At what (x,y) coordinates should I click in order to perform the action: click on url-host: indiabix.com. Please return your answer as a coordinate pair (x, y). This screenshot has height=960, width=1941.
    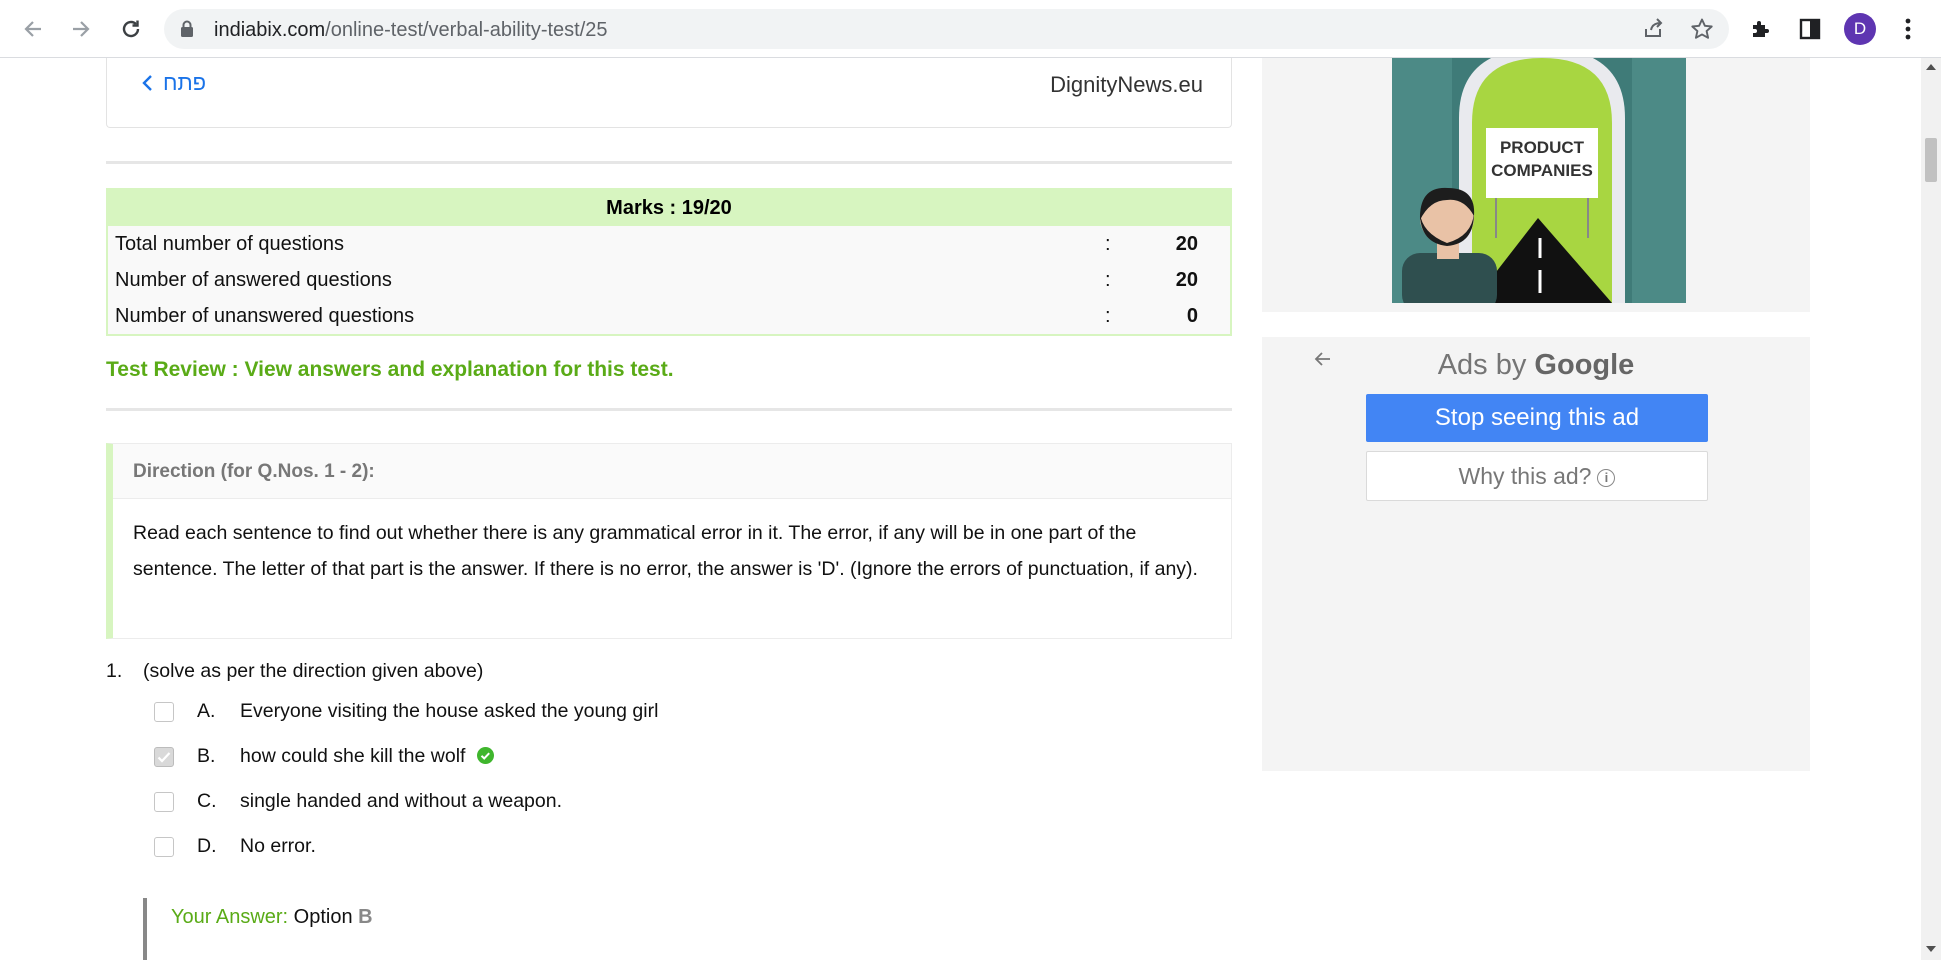
    Looking at the image, I should click on (270, 30).